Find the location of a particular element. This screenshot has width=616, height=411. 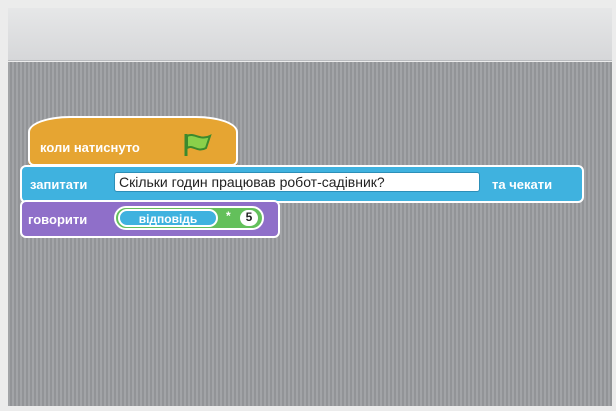

number-input: 5 is located at coordinates (249, 218).